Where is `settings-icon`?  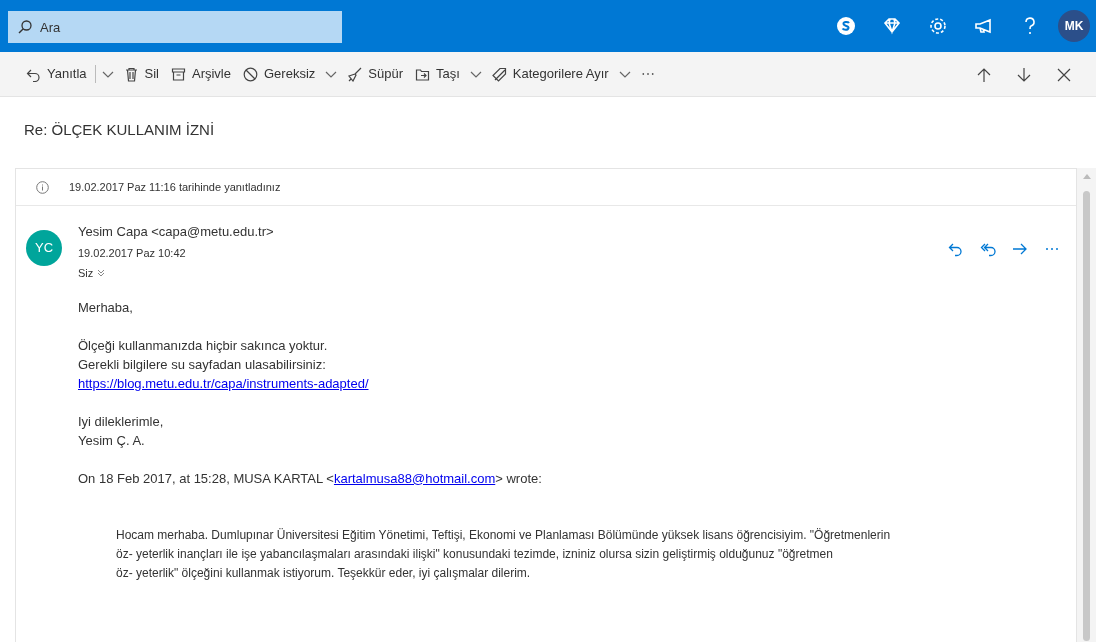
settings-icon is located at coordinates (938, 26).